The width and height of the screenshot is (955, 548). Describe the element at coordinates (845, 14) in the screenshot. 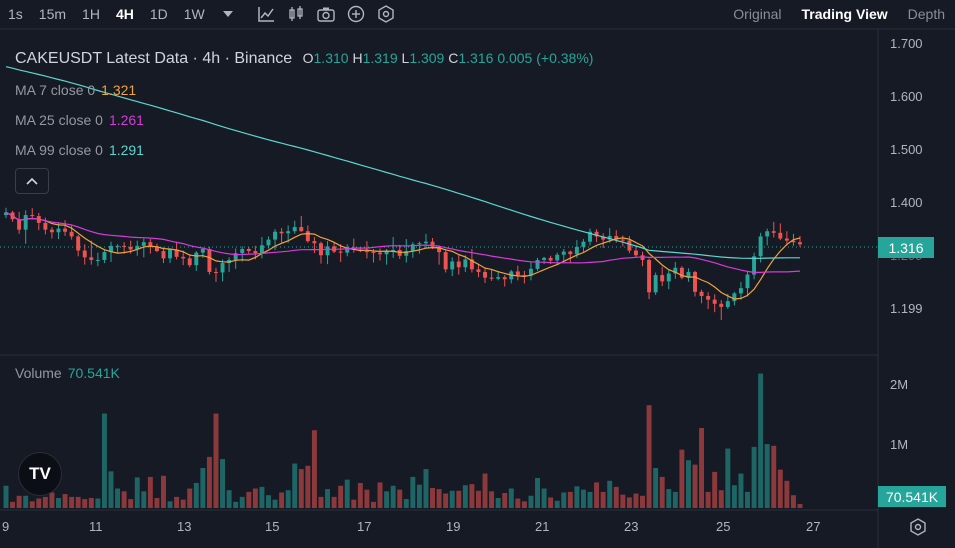

I see `view-trading-view: Trading View` at that location.